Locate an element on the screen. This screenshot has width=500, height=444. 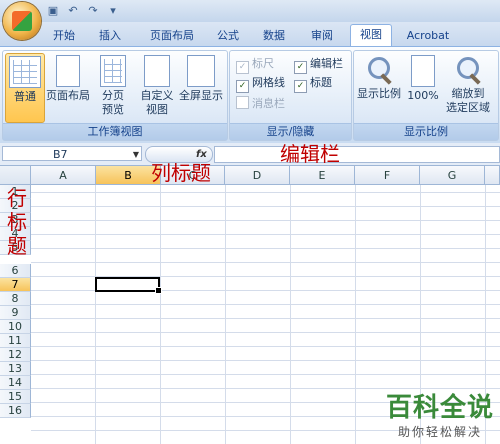
headings-checkbox: ✓ 标题 is located at coordinates (313, 84).